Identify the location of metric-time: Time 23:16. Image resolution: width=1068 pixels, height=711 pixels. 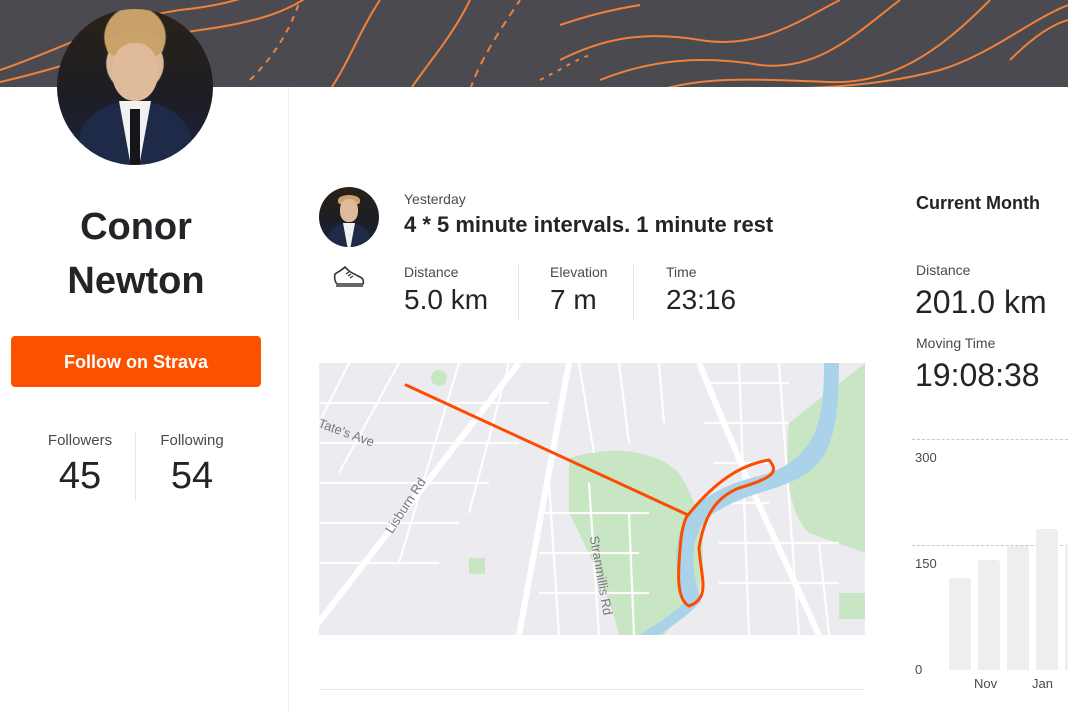
(701, 290).